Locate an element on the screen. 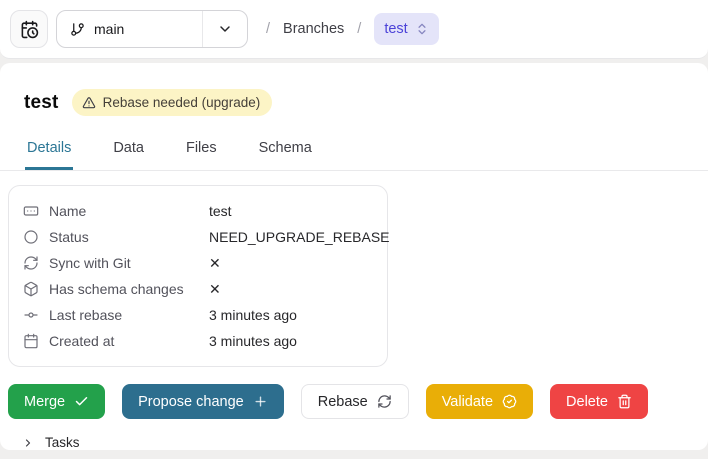  merge-button: Merge is located at coordinates (57, 401).